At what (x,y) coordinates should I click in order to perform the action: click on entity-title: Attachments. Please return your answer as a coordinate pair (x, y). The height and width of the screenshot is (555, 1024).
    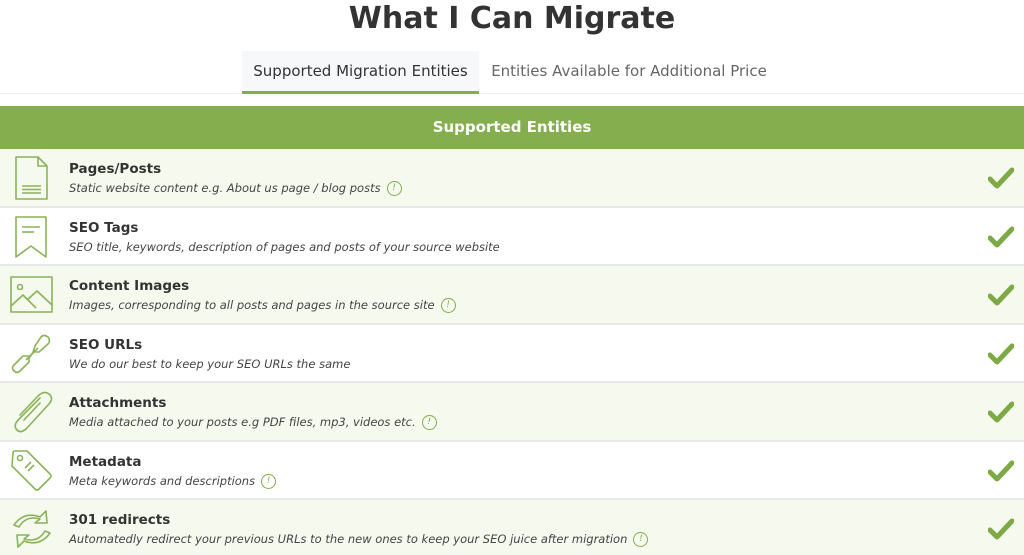
    Looking at the image, I should click on (118, 403).